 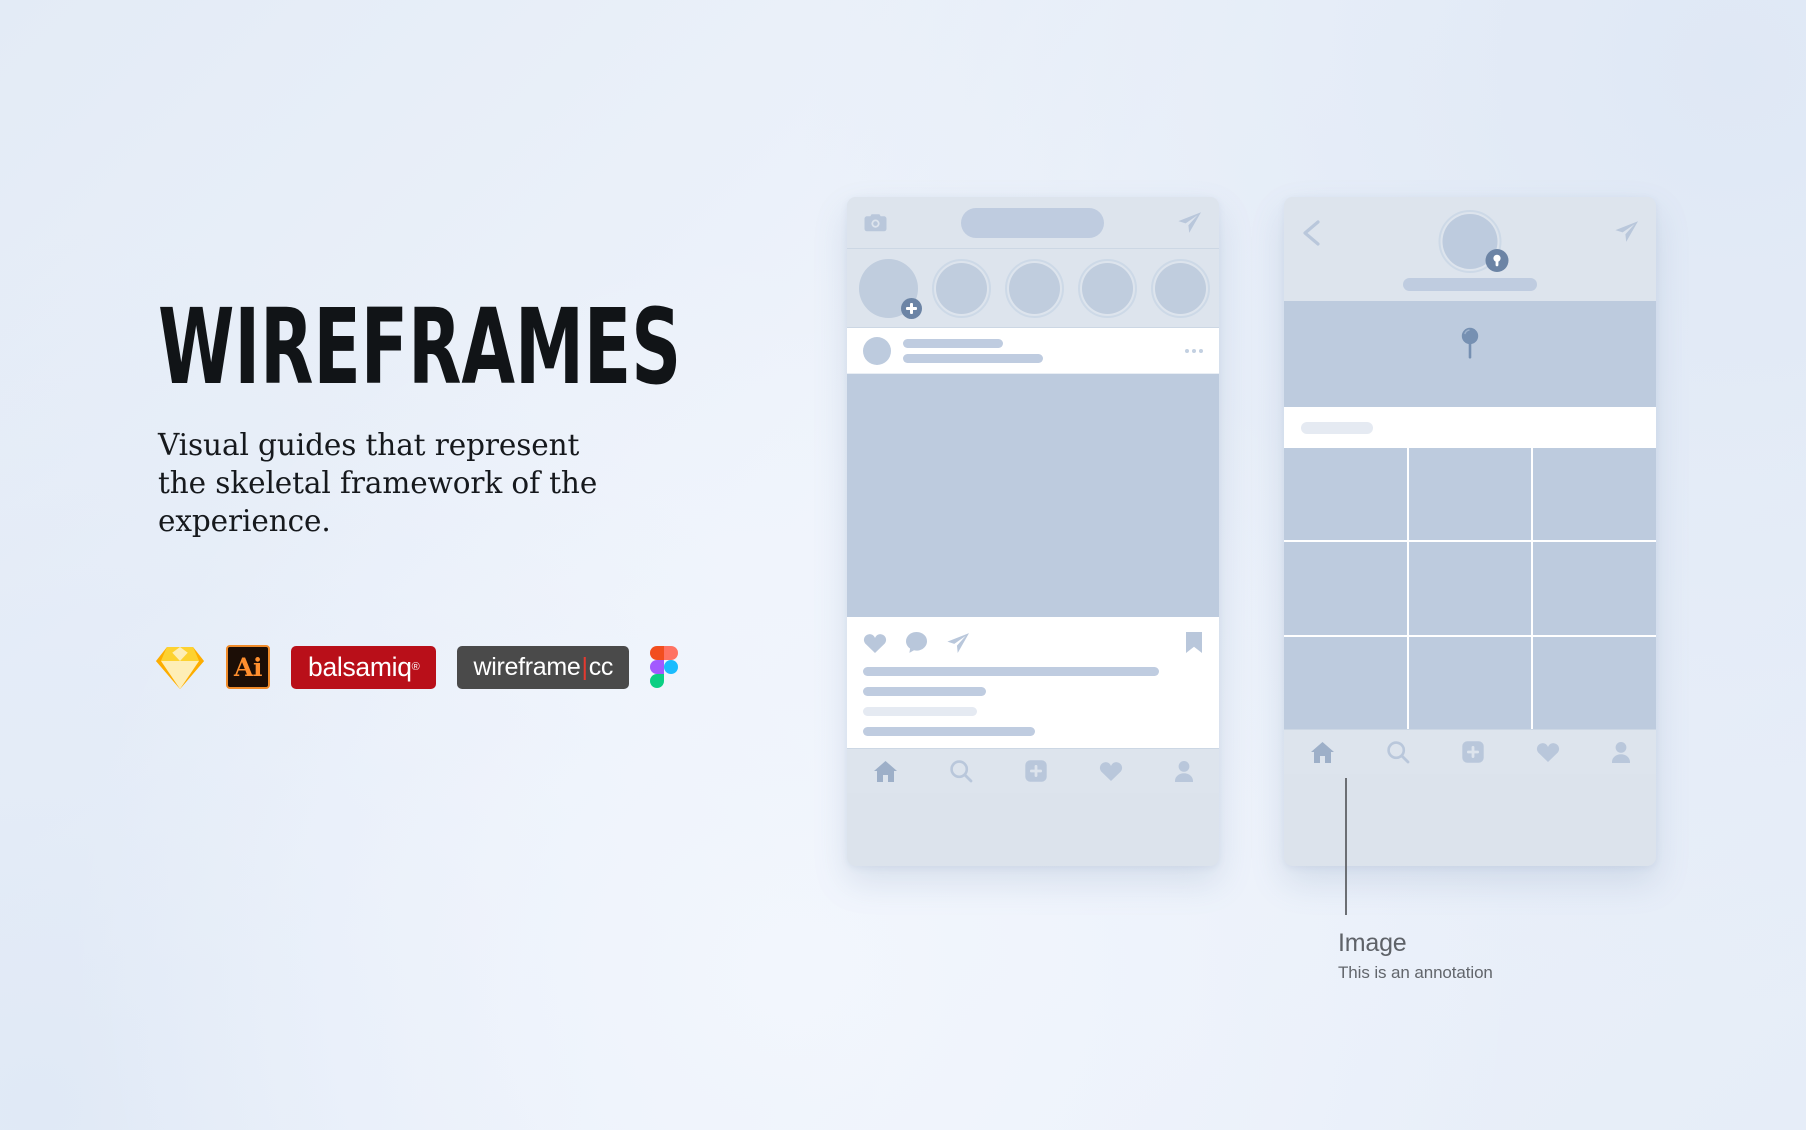 I want to click on post-header, so click(x=1033, y=351).